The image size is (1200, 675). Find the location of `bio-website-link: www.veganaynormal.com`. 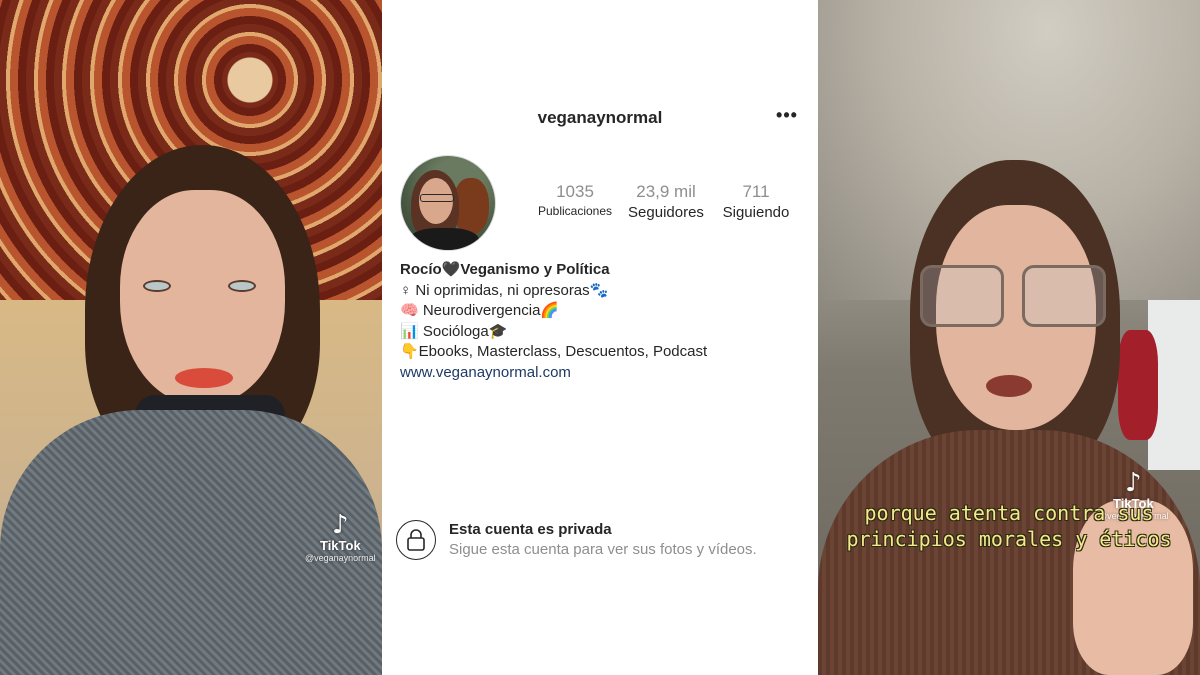

bio-website-link: www.veganaynormal.com is located at coordinates (600, 373).